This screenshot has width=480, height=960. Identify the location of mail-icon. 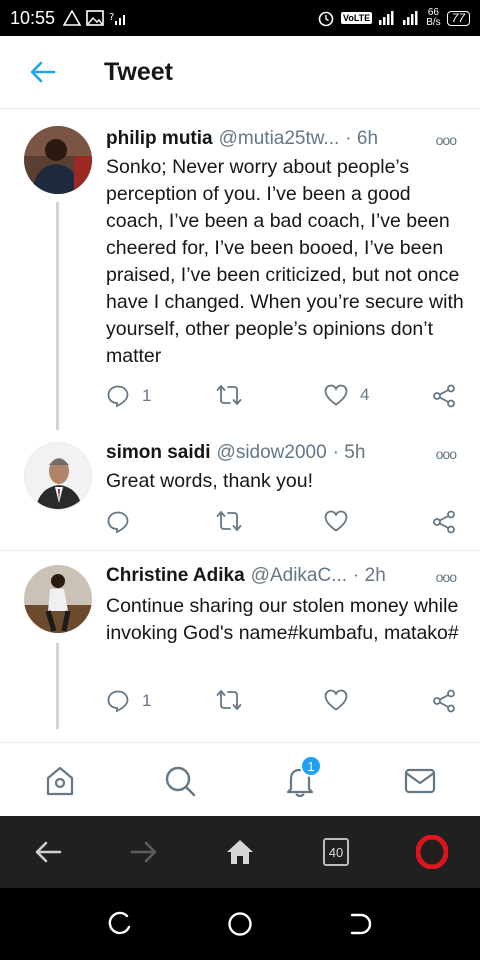
(420, 781).